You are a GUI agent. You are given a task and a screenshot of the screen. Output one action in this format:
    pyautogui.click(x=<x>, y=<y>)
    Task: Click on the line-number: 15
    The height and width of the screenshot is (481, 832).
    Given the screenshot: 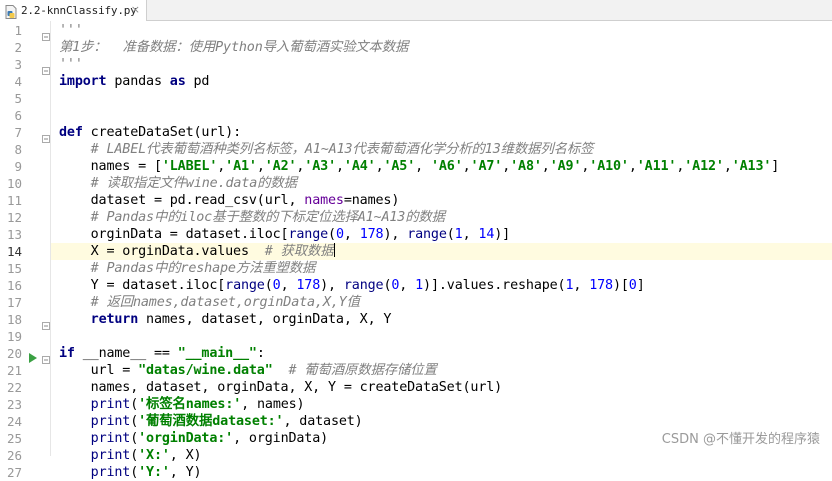 What is the action you would take?
    pyautogui.click(x=14, y=268)
    